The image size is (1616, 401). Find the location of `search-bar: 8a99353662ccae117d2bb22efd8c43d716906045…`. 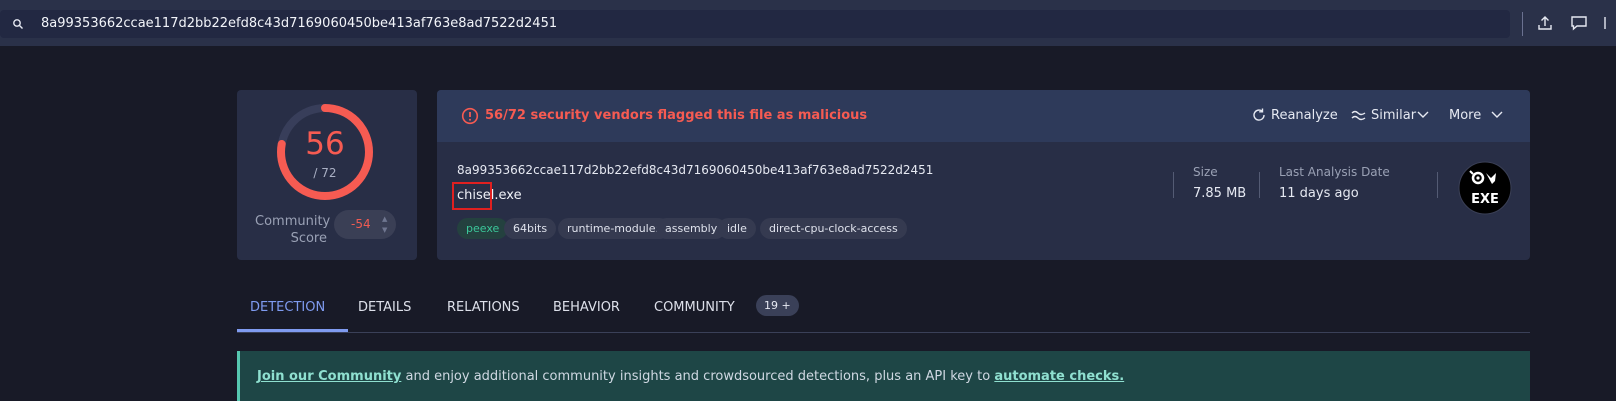

search-bar: 8a99353662ccae117d2bb22efd8c43d716906045… is located at coordinates (755, 24).